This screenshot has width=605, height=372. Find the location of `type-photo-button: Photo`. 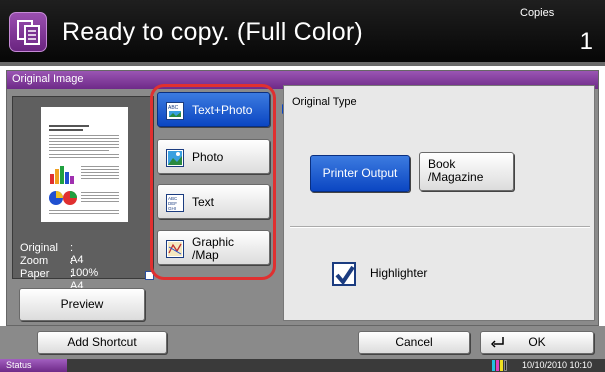

type-photo-button: Photo is located at coordinates (213, 156).